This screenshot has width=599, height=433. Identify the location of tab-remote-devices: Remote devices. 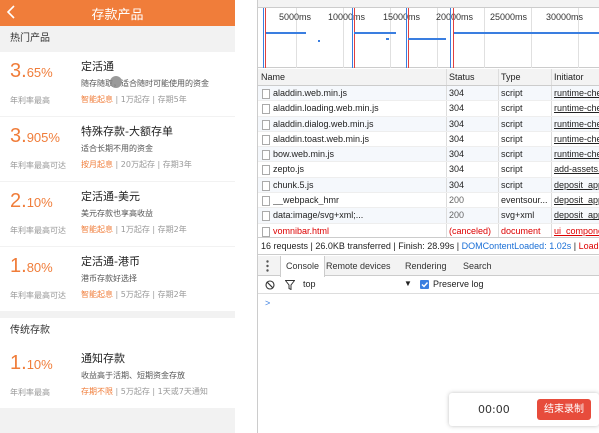
(358, 266).